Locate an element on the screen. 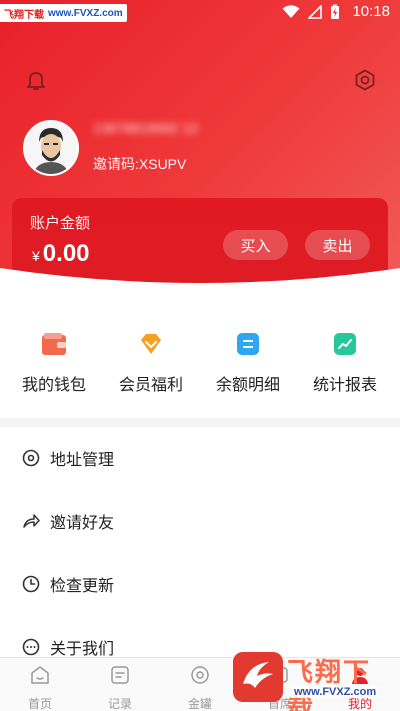 Image resolution: width=400 pixels, height=711 pixels. bell-icon is located at coordinates (36, 80).